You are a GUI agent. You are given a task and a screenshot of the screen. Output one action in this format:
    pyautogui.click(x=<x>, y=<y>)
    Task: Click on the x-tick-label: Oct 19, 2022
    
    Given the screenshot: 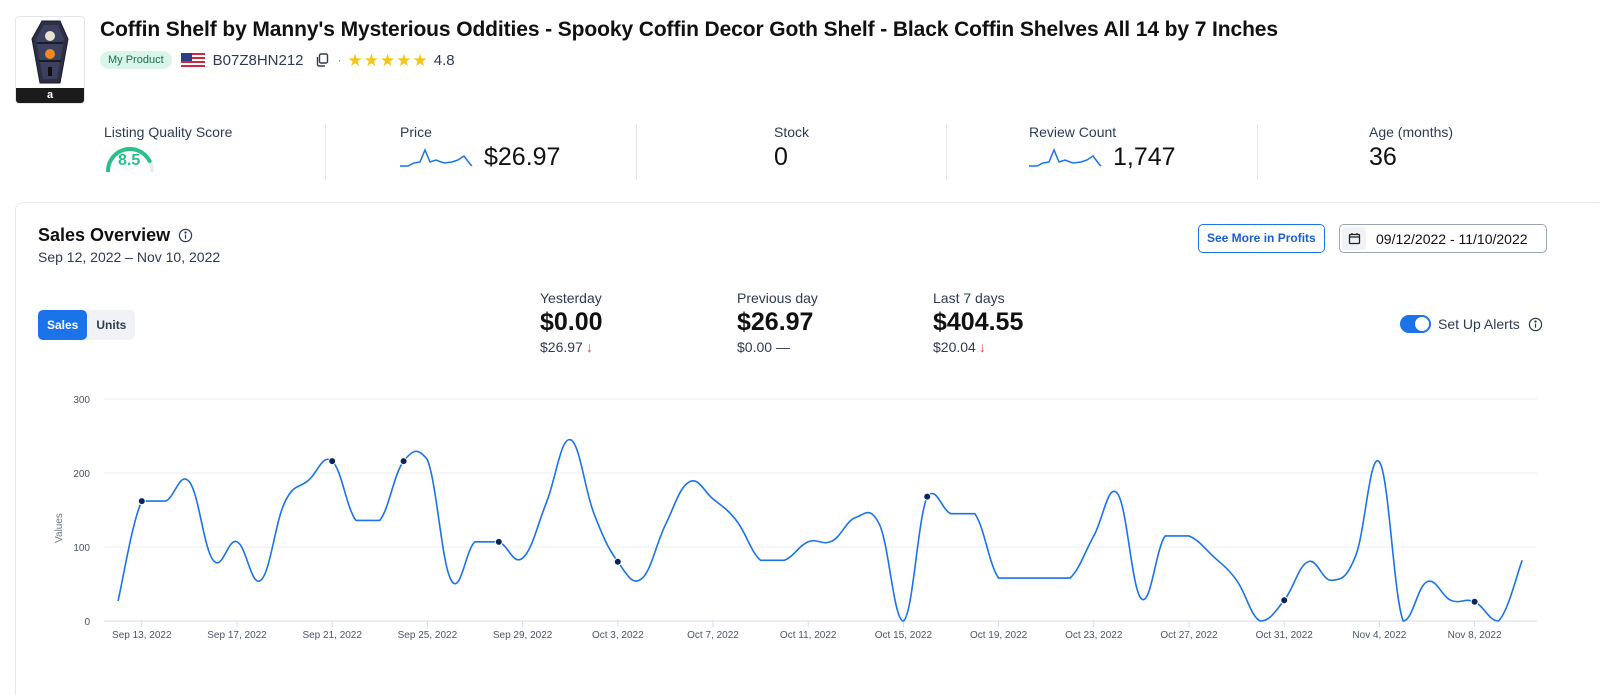 What is the action you would take?
    pyautogui.click(x=999, y=635)
    